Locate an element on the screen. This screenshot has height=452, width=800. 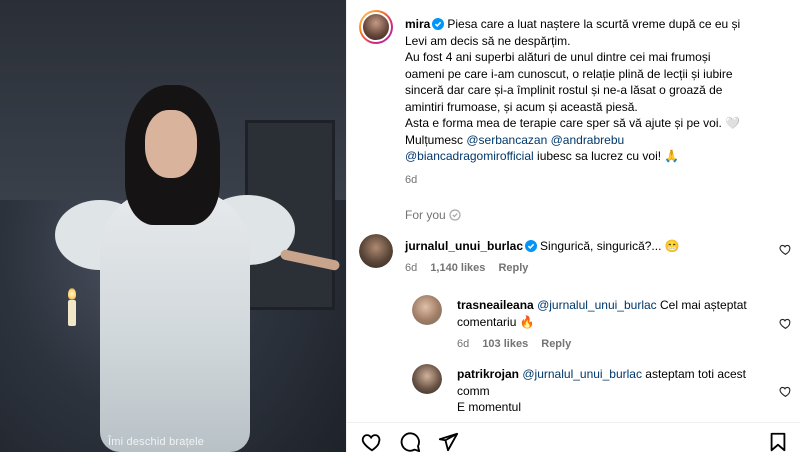
caption-line: Levi am decis să ne despărțim. is located at coordinates (488, 40).